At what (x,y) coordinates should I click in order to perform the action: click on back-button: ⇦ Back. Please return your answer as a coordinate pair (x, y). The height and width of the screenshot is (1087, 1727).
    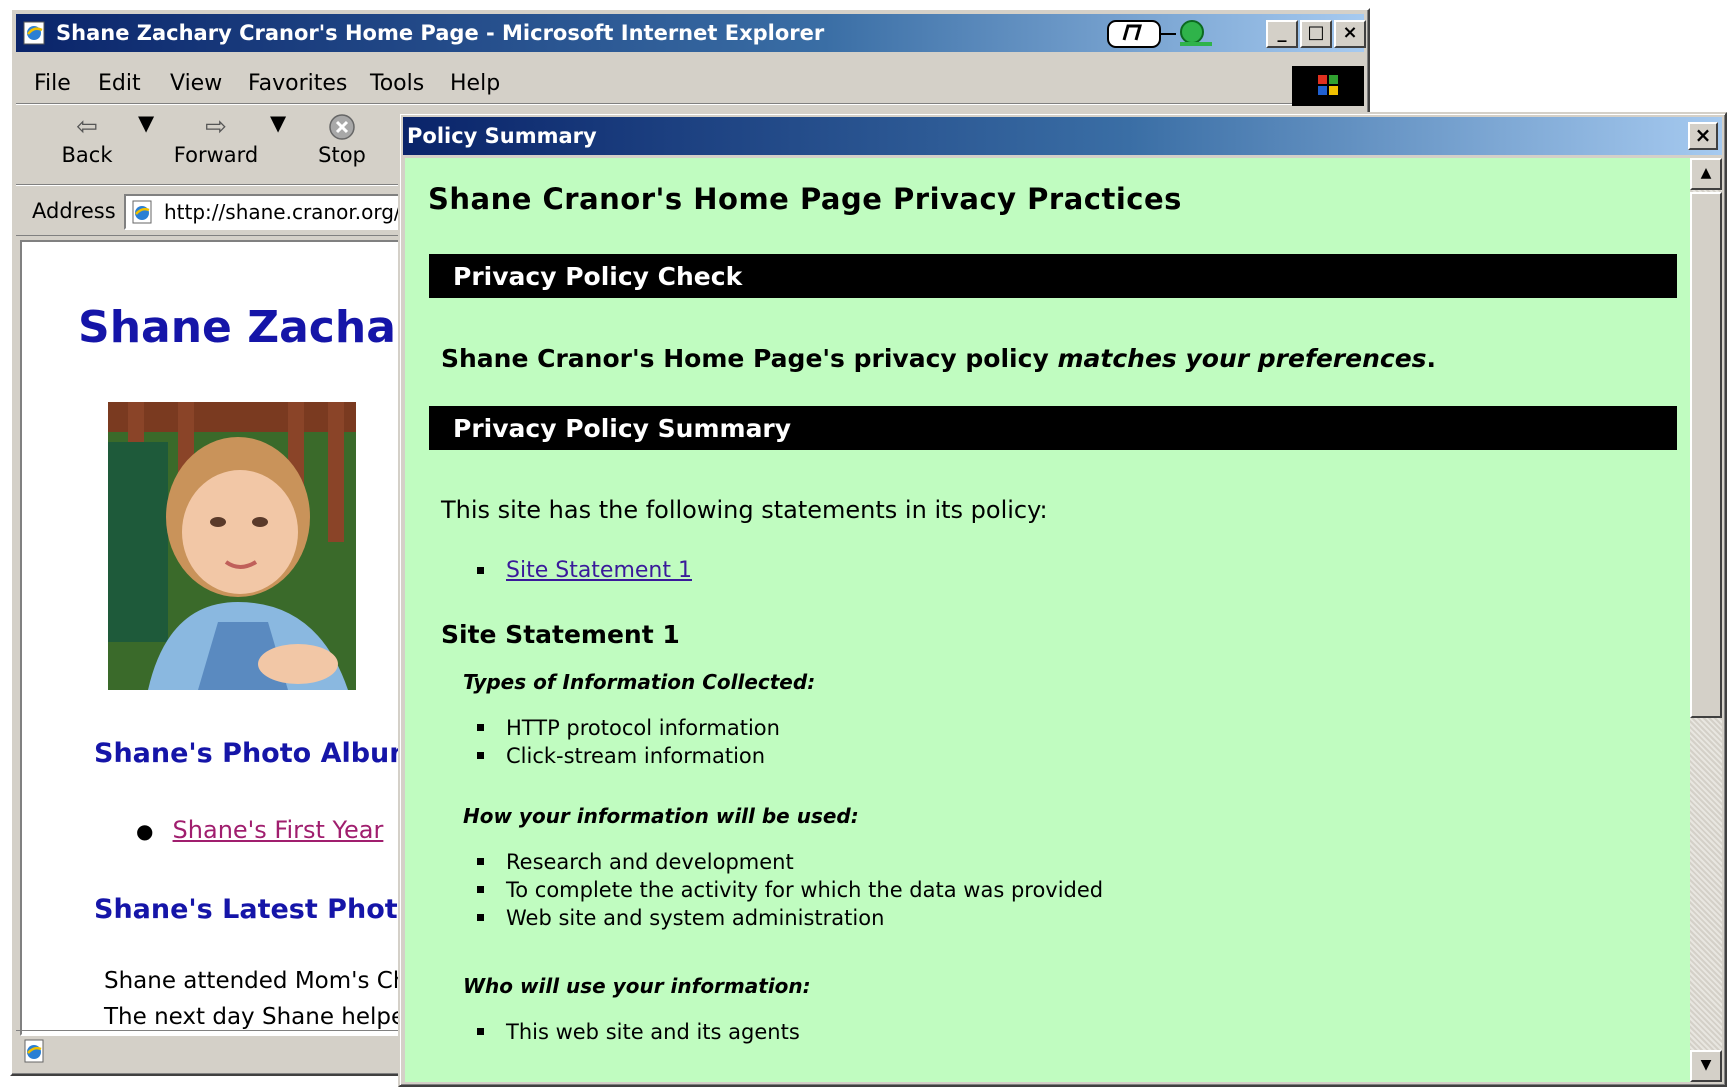
    Looking at the image, I should click on (87, 139).